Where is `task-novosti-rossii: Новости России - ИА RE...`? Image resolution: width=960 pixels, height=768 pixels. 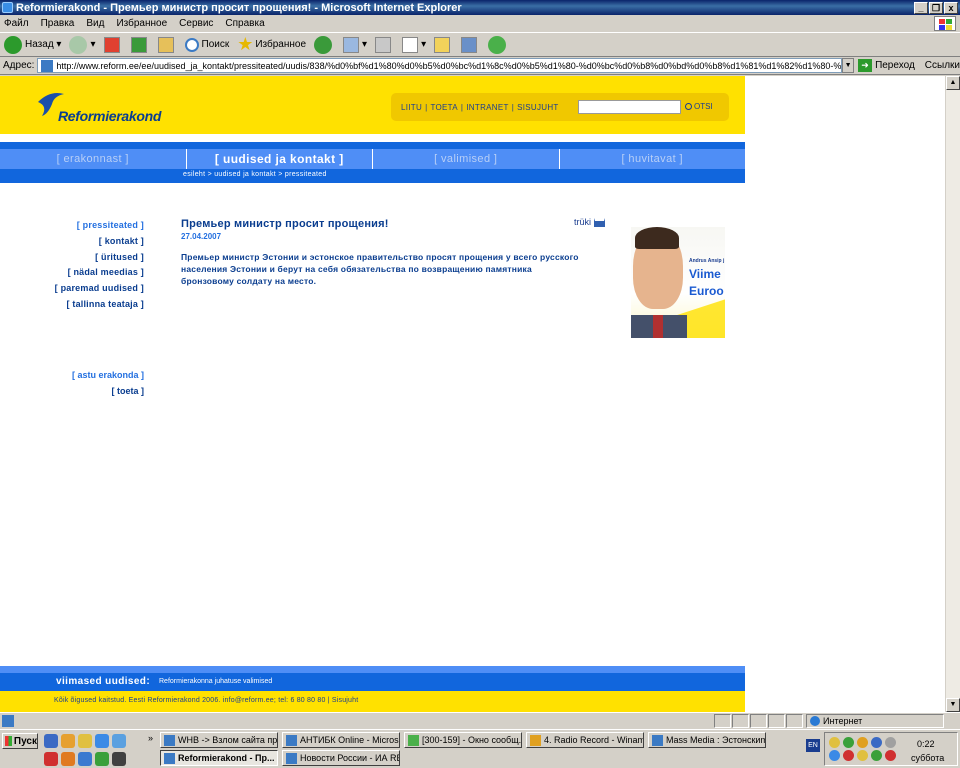 task-novosti-rossii: Новости России - ИА RE... is located at coordinates (341, 758).